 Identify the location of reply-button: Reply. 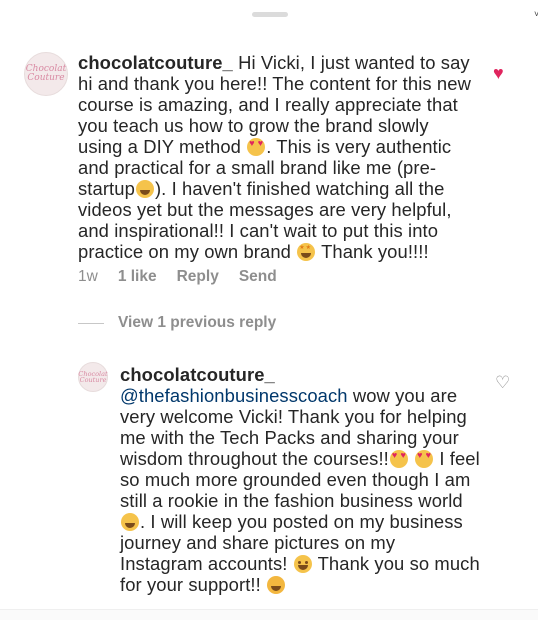
(198, 276).